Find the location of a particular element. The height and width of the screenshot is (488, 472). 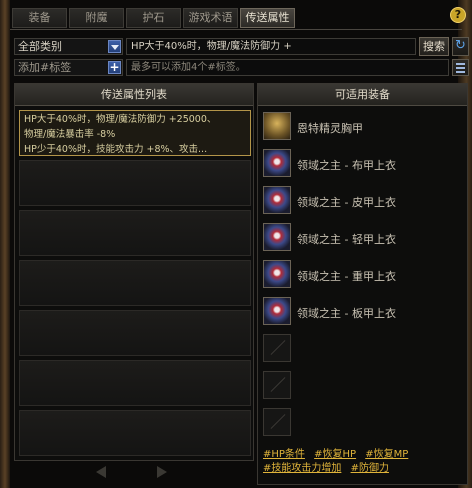

tab-divider is located at coordinates (236, 29).